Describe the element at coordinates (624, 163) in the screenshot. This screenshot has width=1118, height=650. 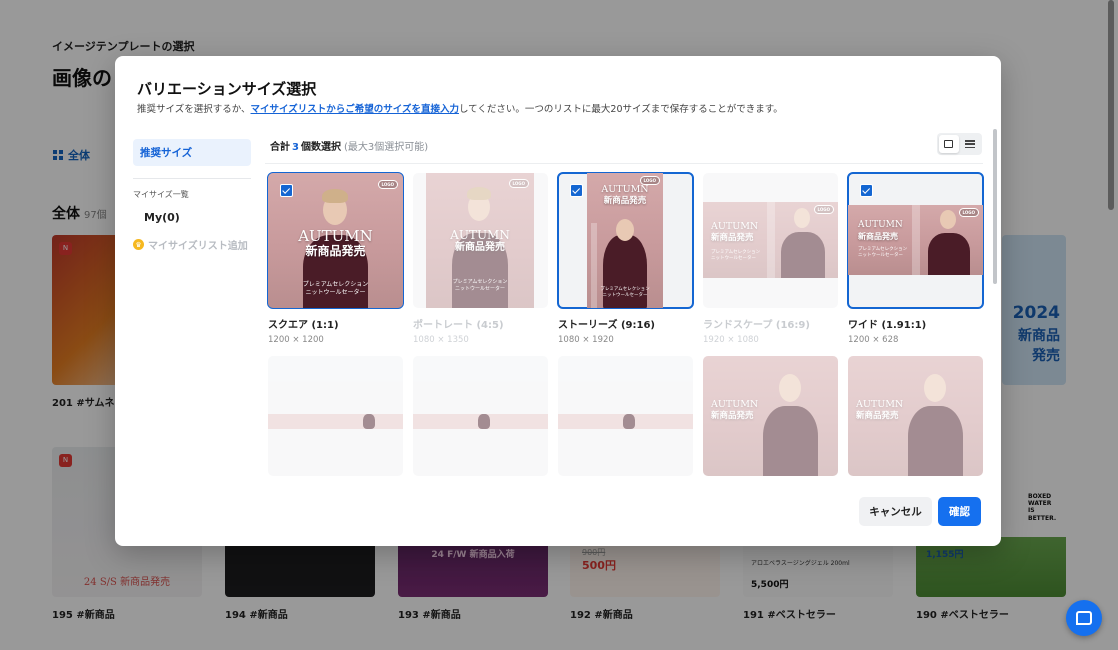
I see `header-divider` at that location.